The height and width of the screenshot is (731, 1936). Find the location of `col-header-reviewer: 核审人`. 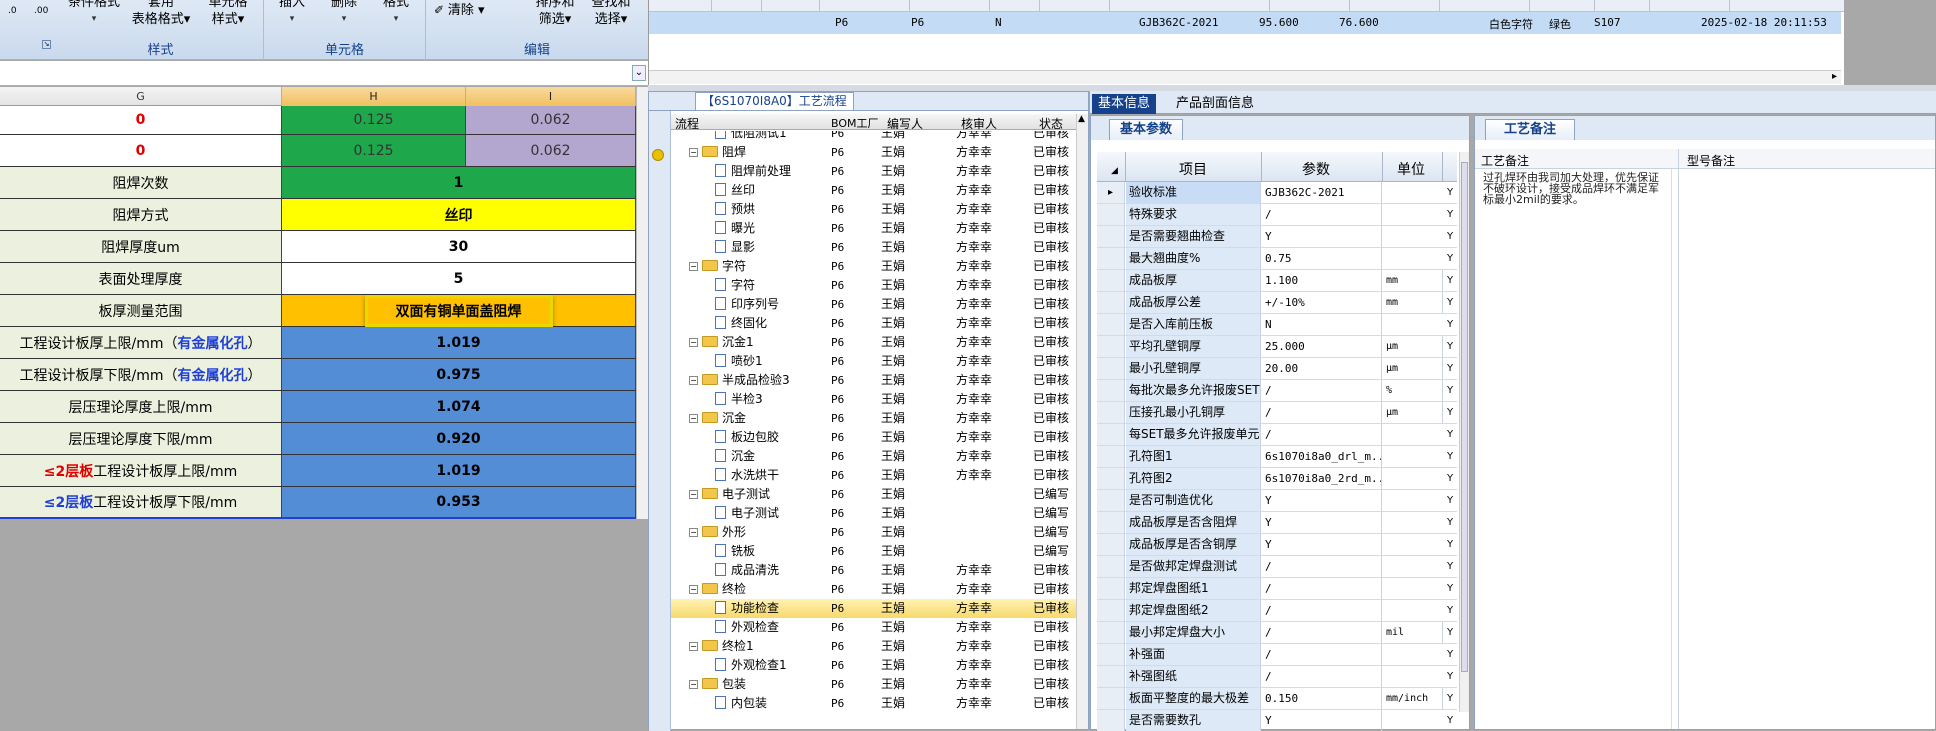

col-header-reviewer: 核审人 is located at coordinates (979, 123).